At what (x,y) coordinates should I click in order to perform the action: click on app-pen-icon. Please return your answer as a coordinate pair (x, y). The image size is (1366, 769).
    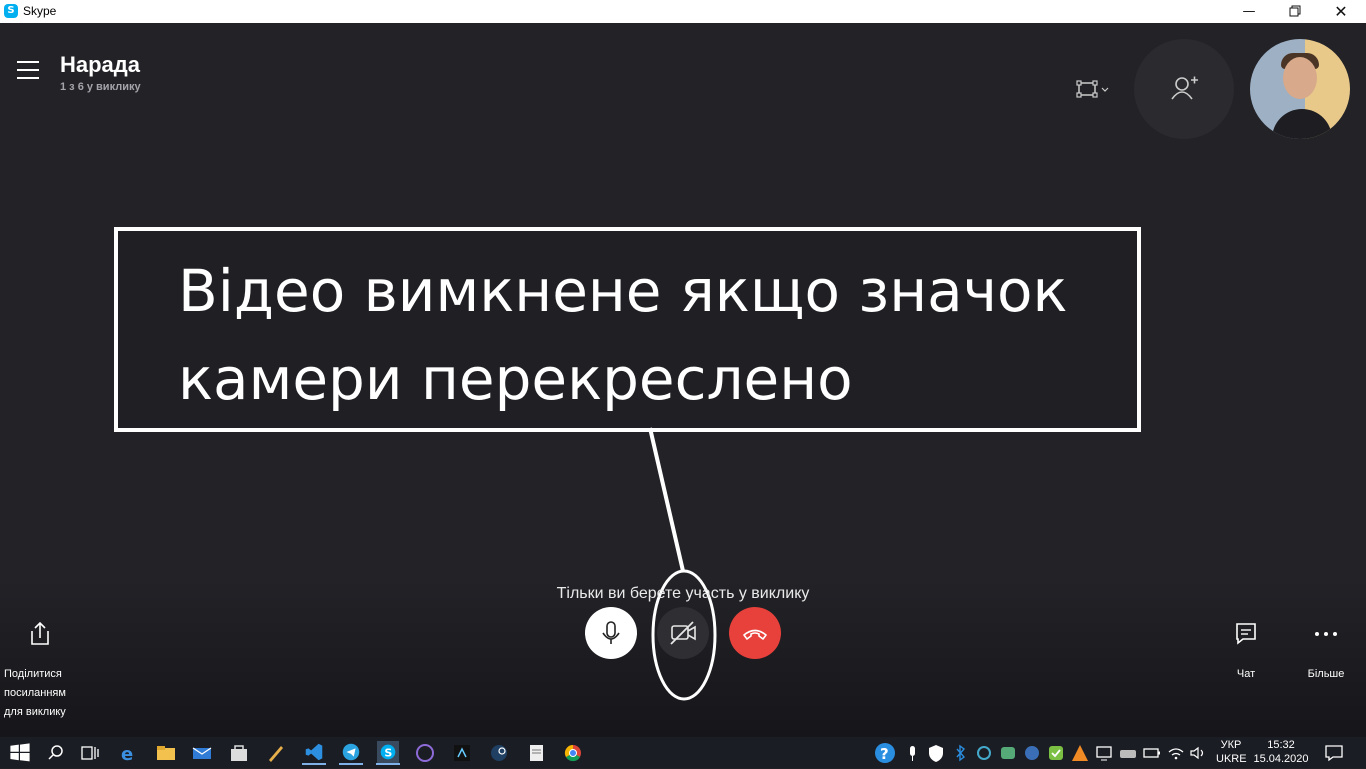
    Looking at the image, I should click on (276, 753).